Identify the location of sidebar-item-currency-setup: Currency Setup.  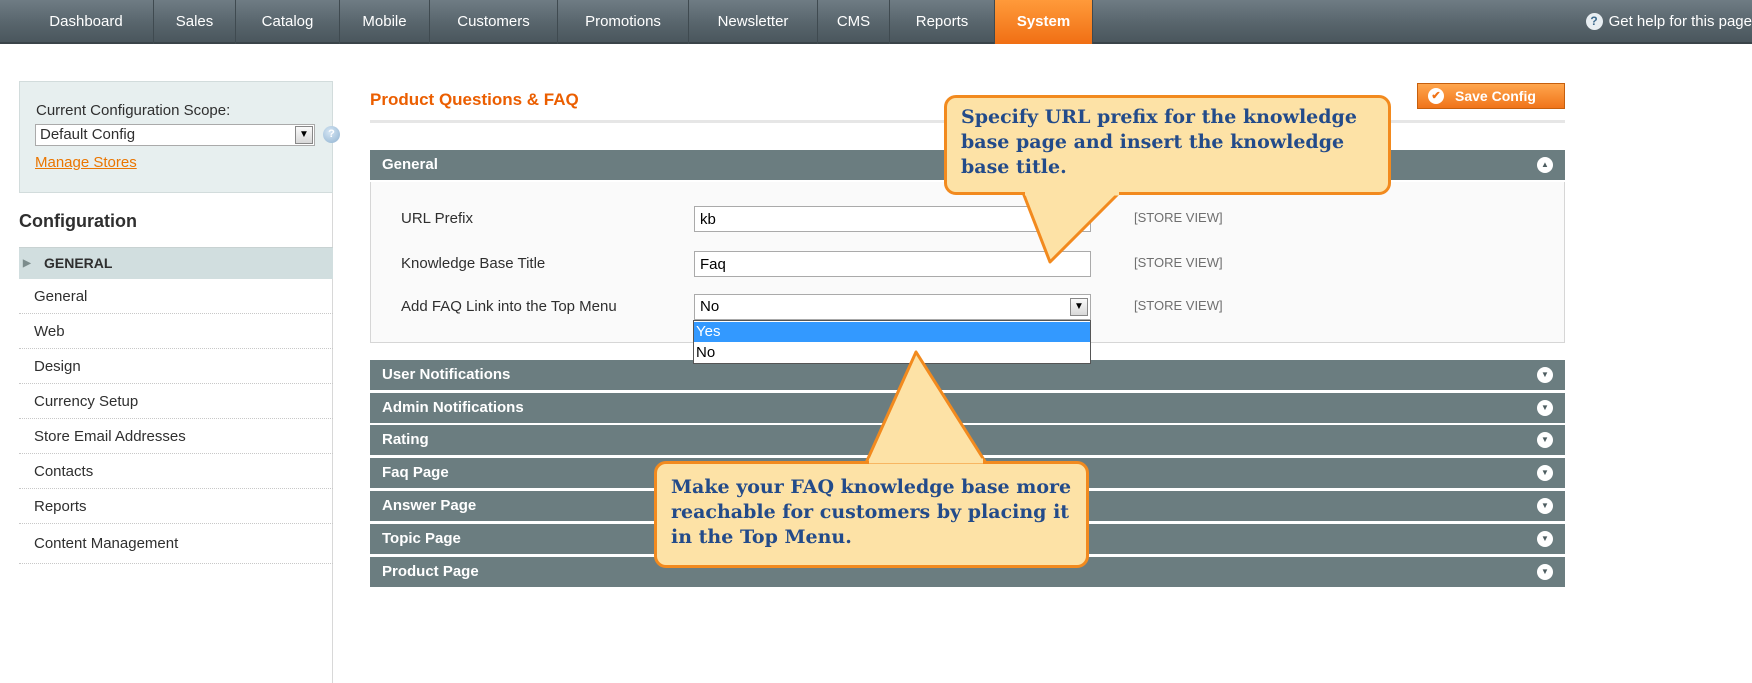
(176, 401).